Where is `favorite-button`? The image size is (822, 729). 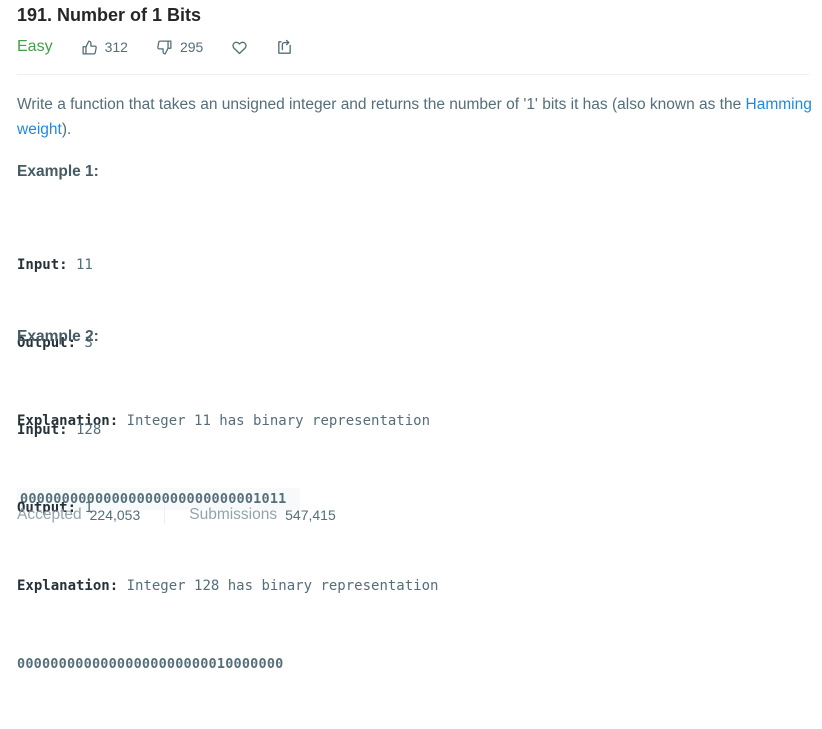
favorite-button is located at coordinates (239, 47).